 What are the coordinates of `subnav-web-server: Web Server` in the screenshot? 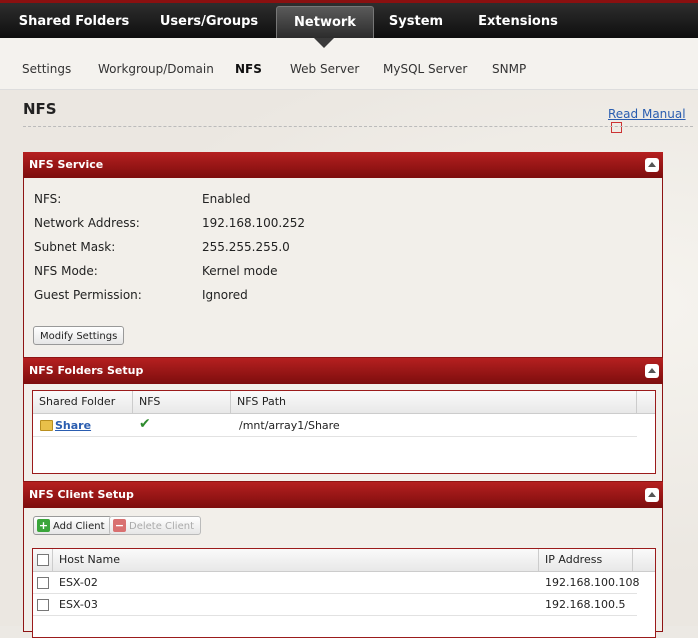 It's located at (324, 69).